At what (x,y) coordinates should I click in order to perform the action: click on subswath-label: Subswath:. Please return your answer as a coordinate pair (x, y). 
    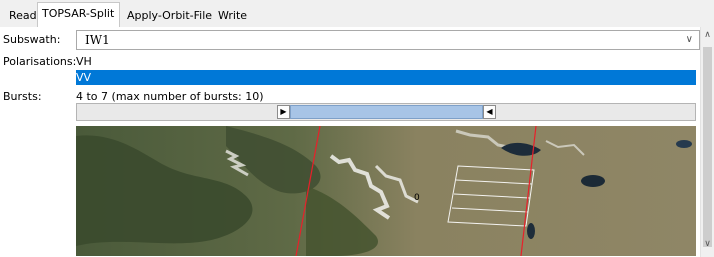
    Looking at the image, I should click on (32, 39).